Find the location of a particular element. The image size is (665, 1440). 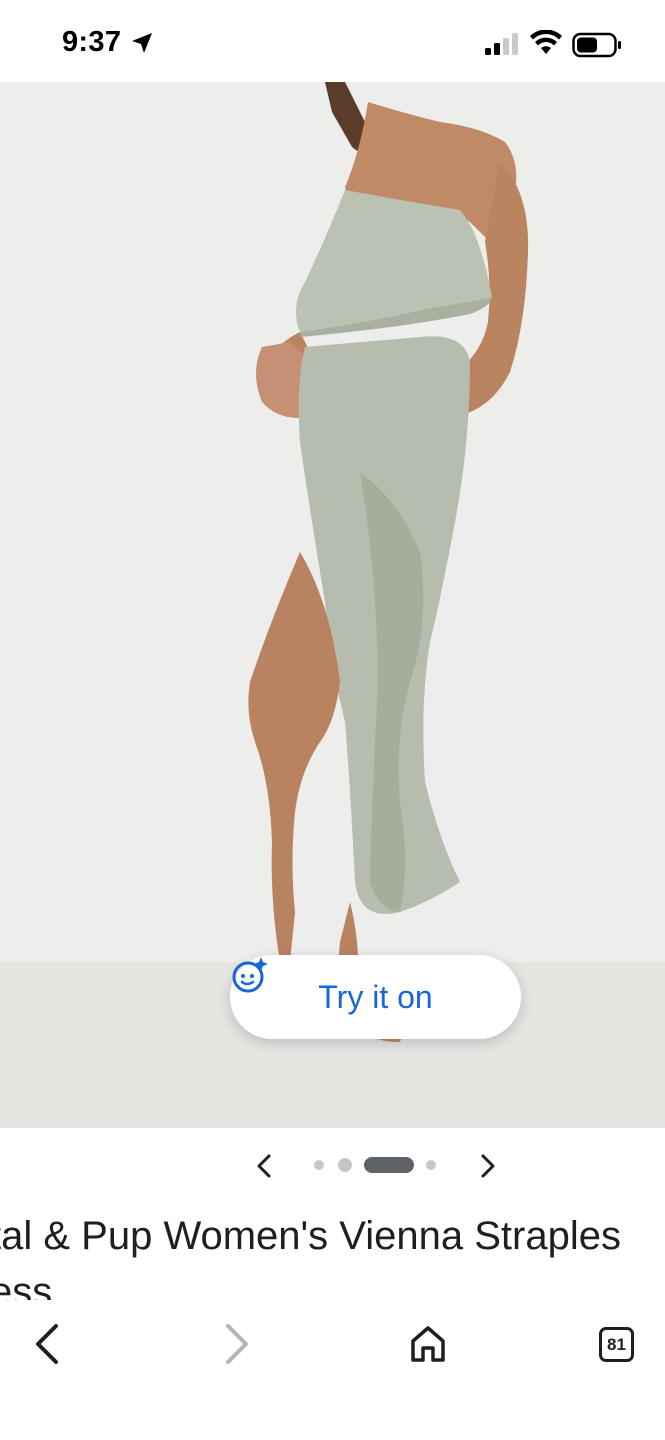

image-carousel-controls is located at coordinates (332, 1166).